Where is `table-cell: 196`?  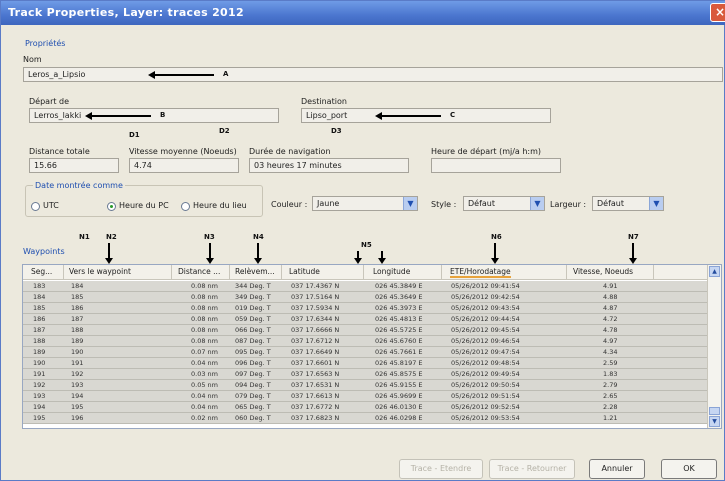
table-cell: 196 is located at coordinates (77, 418).